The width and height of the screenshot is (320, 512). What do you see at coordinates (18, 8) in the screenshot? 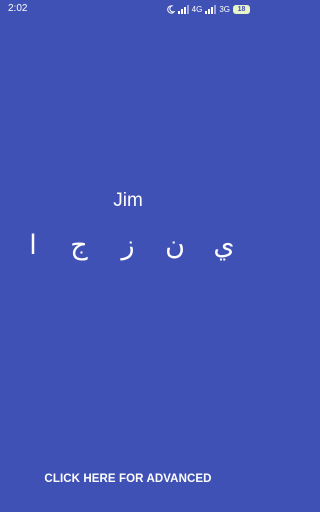
I see `status-time: 2:02` at bounding box center [18, 8].